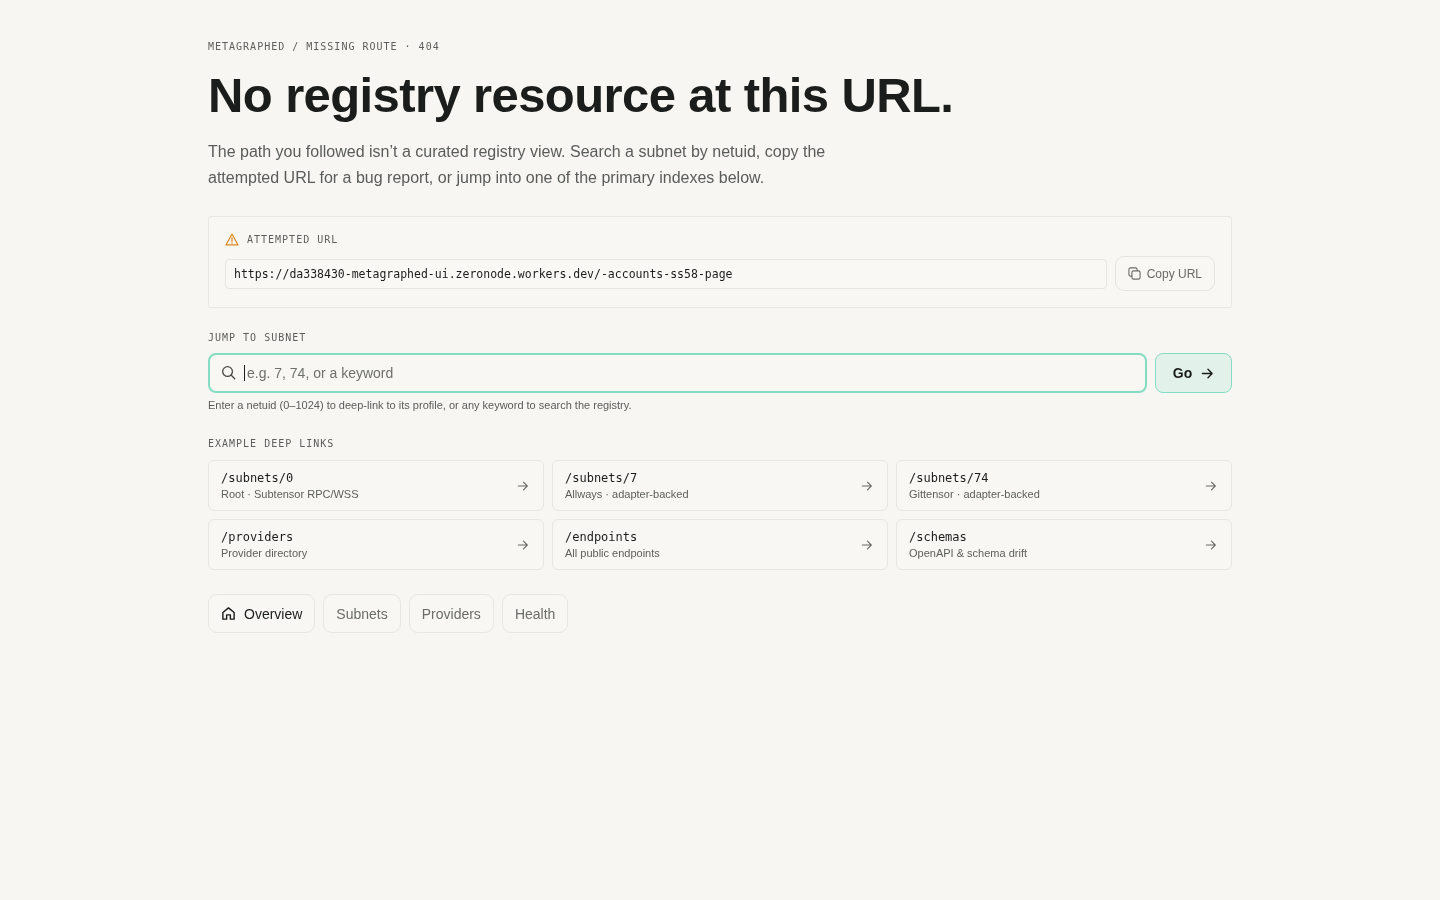 The width and height of the screenshot is (1440, 900). What do you see at coordinates (420, 405) in the screenshot?
I see `search-hint: Enter a netuid (0–1024) to deep-link to its profile, or any keyword to search the registry.` at bounding box center [420, 405].